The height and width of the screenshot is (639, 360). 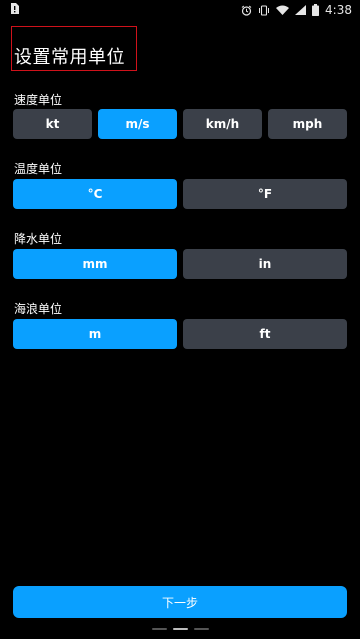 I want to click on precipitation-option-mm: mm, so click(x=95, y=264).